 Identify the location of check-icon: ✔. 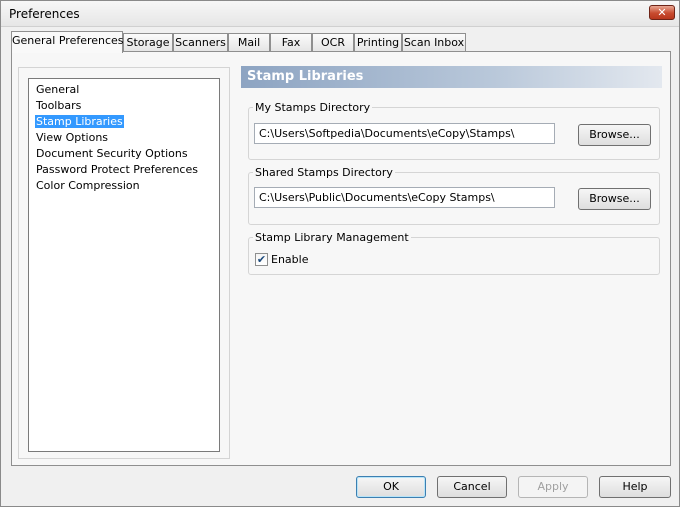
(261, 259).